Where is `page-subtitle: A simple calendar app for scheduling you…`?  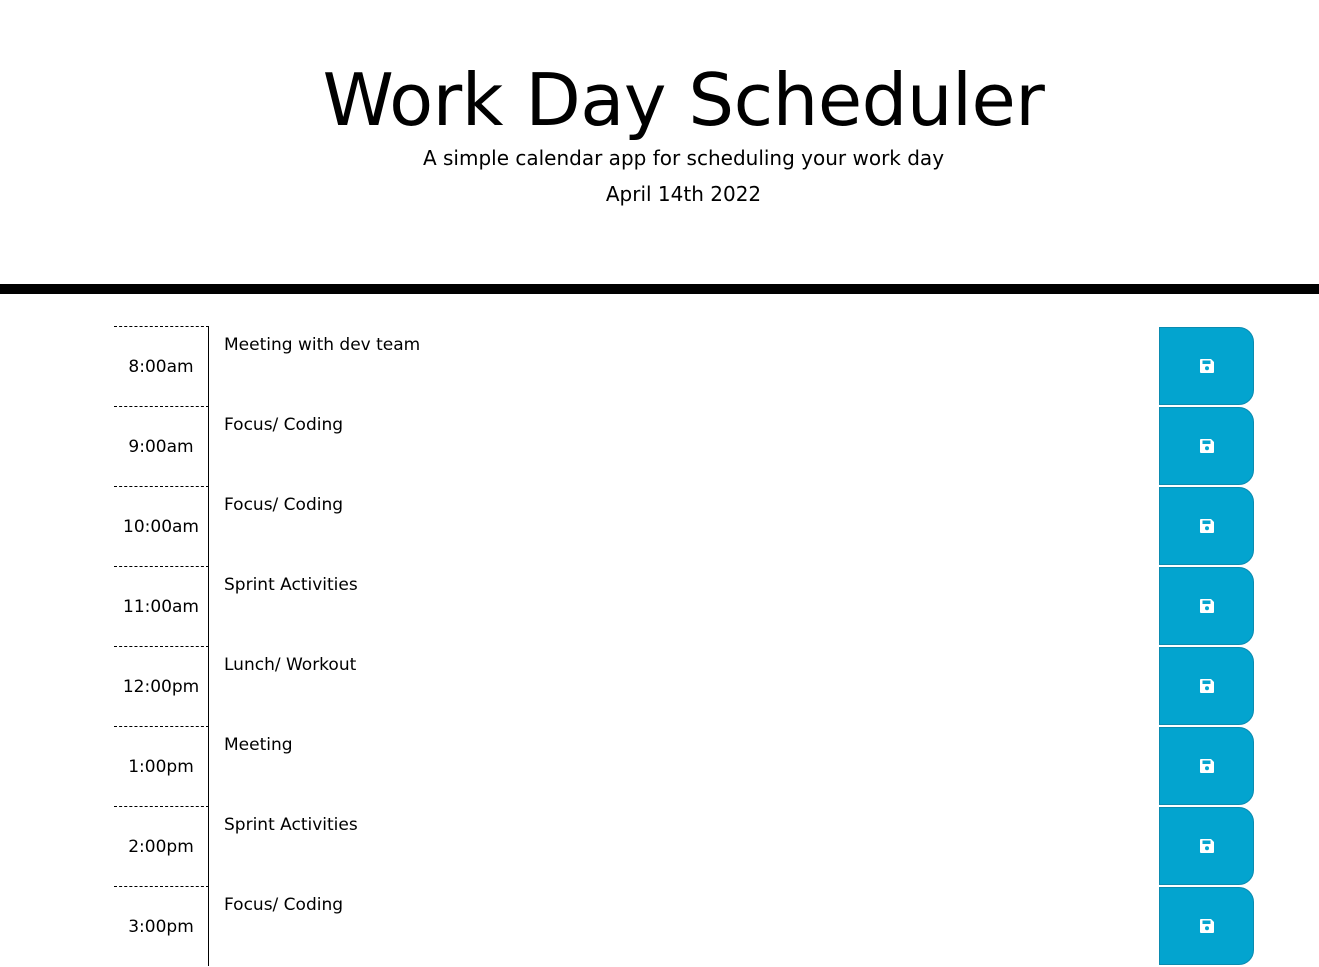
page-subtitle: A simple calendar app for scheduling you… is located at coordinates (683, 158).